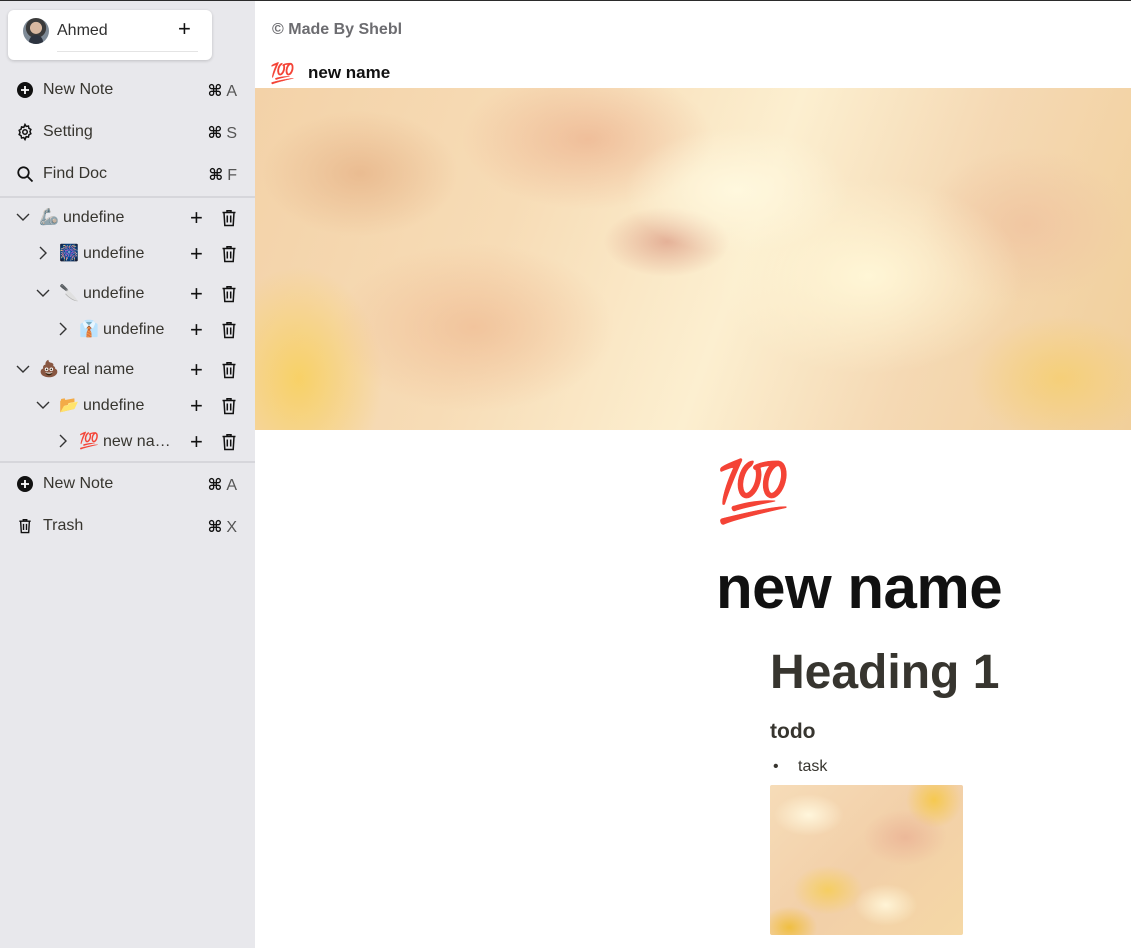 This screenshot has height=948, width=1131. Describe the element at coordinates (69, 405) in the screenshot. I see `page-emoji-icon: 📂` at that location.